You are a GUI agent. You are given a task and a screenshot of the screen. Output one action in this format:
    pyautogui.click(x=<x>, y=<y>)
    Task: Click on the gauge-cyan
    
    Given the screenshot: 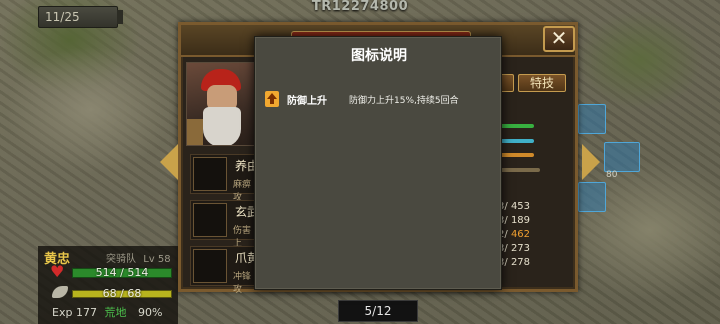 What is the action you would take?
    pyautogui.click(x=517, y=141)
    